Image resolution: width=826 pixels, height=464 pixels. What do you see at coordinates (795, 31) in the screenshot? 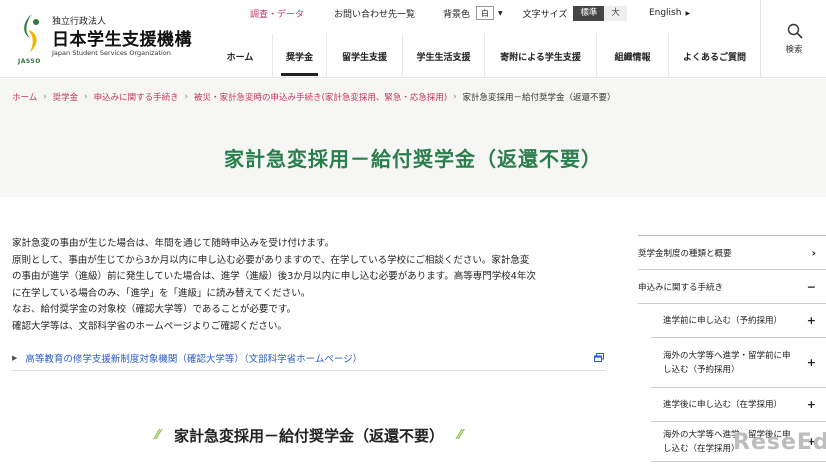
I see `search-icon` at bounding box center [795, 31].